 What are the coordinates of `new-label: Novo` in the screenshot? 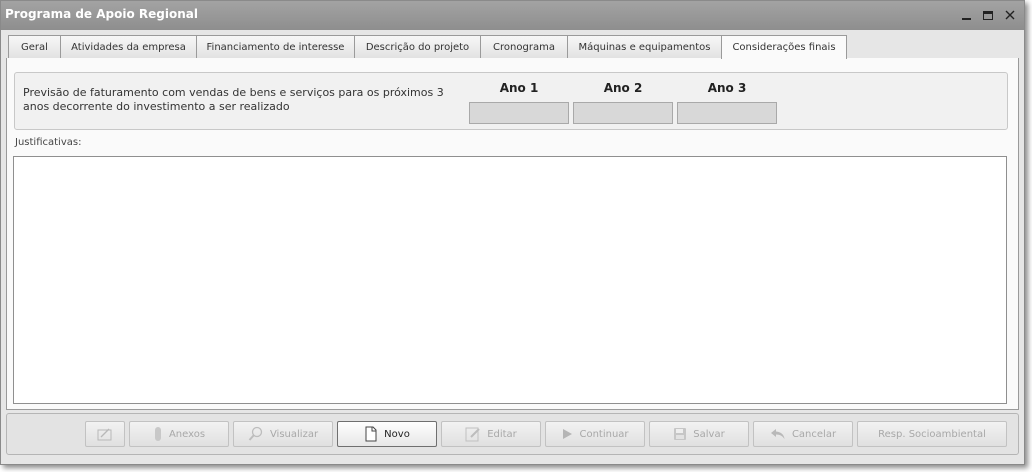 It's located at (397, 434).